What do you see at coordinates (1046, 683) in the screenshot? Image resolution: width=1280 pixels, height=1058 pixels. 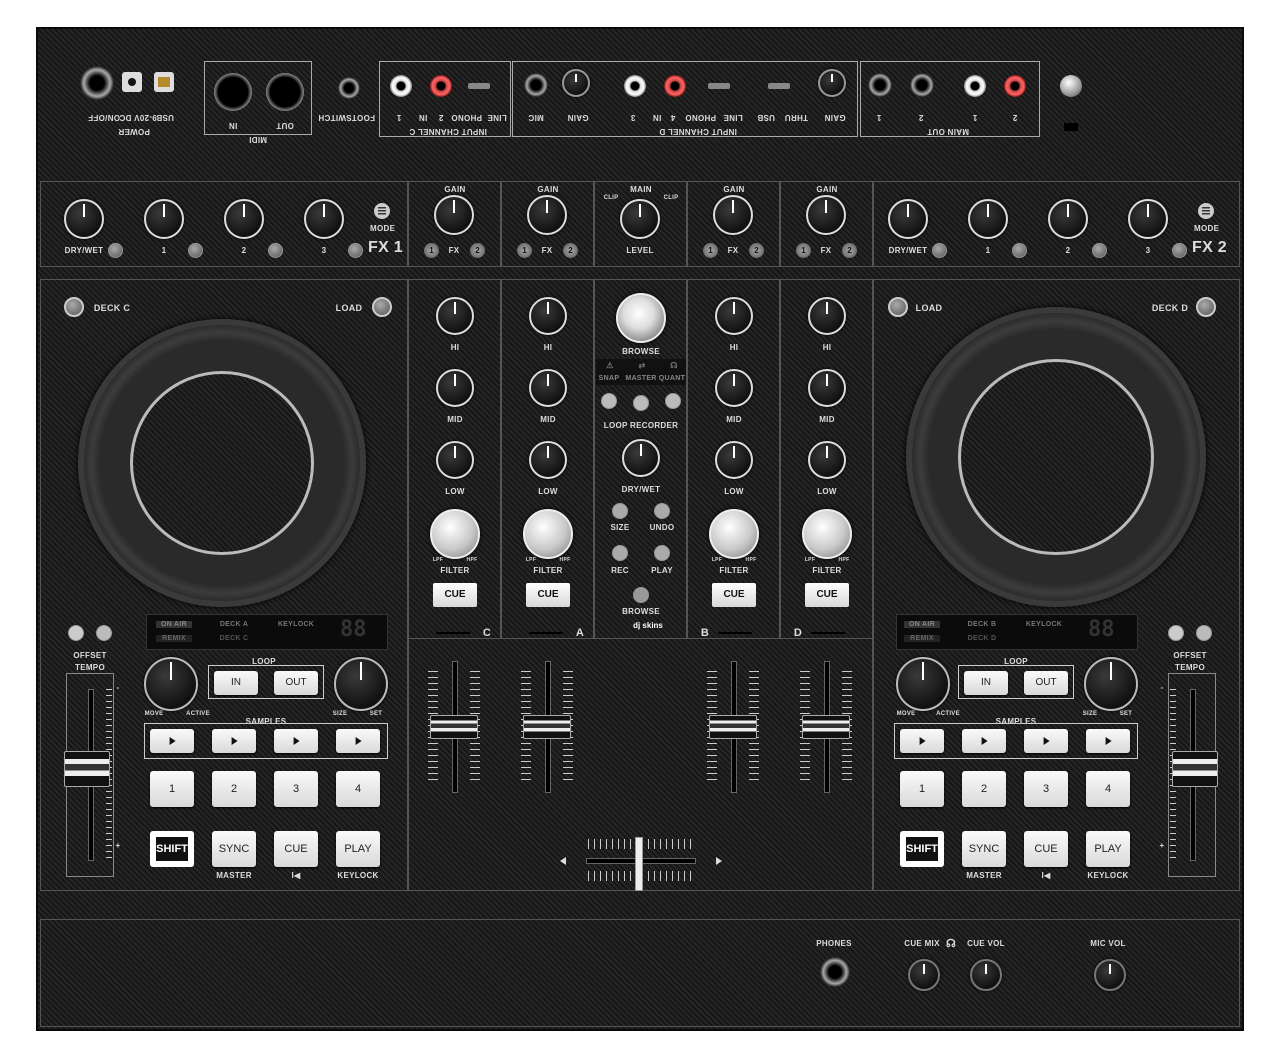 I see `right-loop-out-button: OUT` at bounding box center [1046, 683].